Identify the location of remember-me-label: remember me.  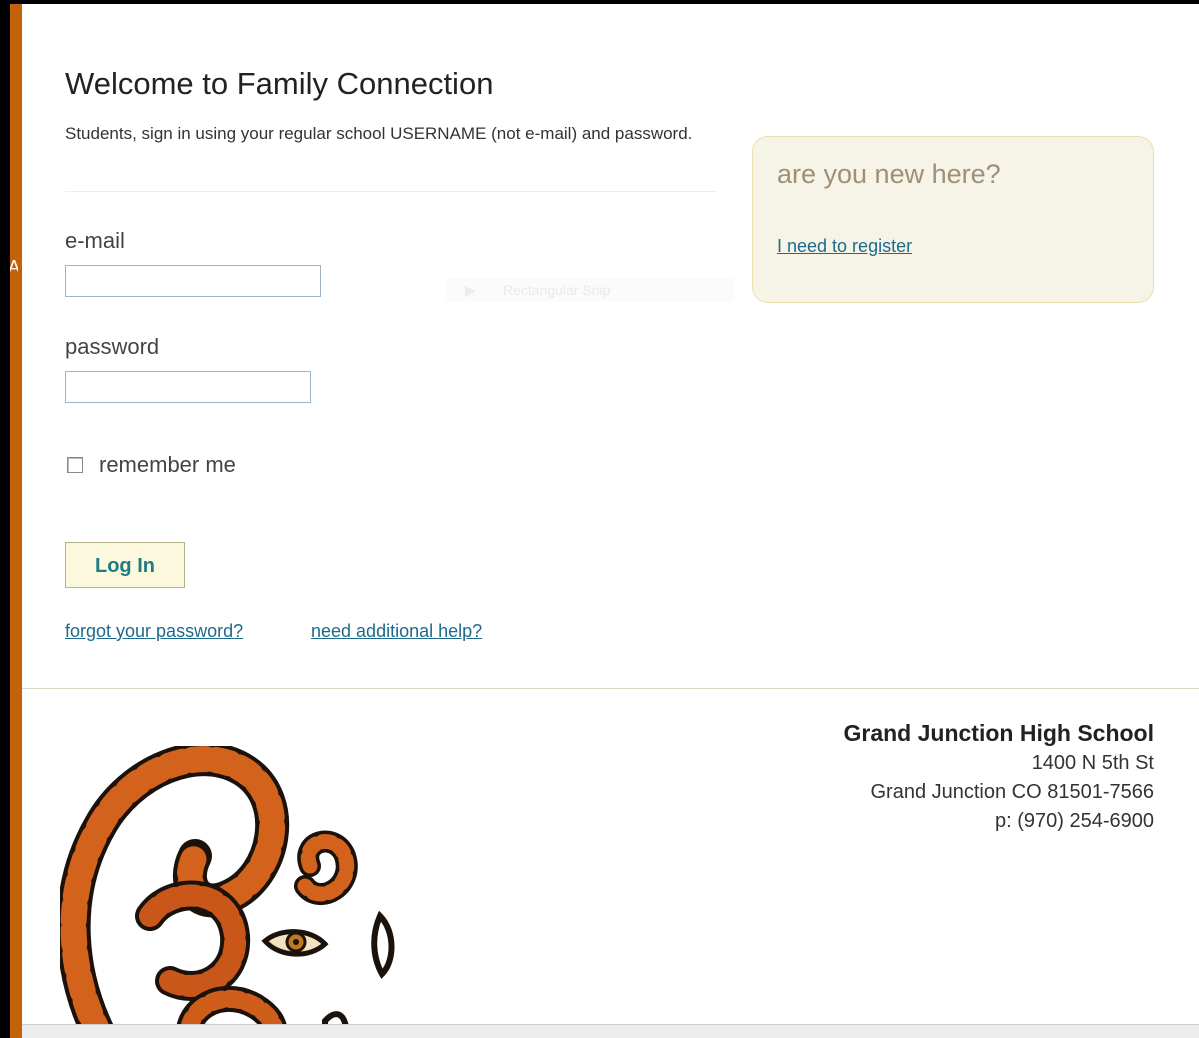
(167, 465).